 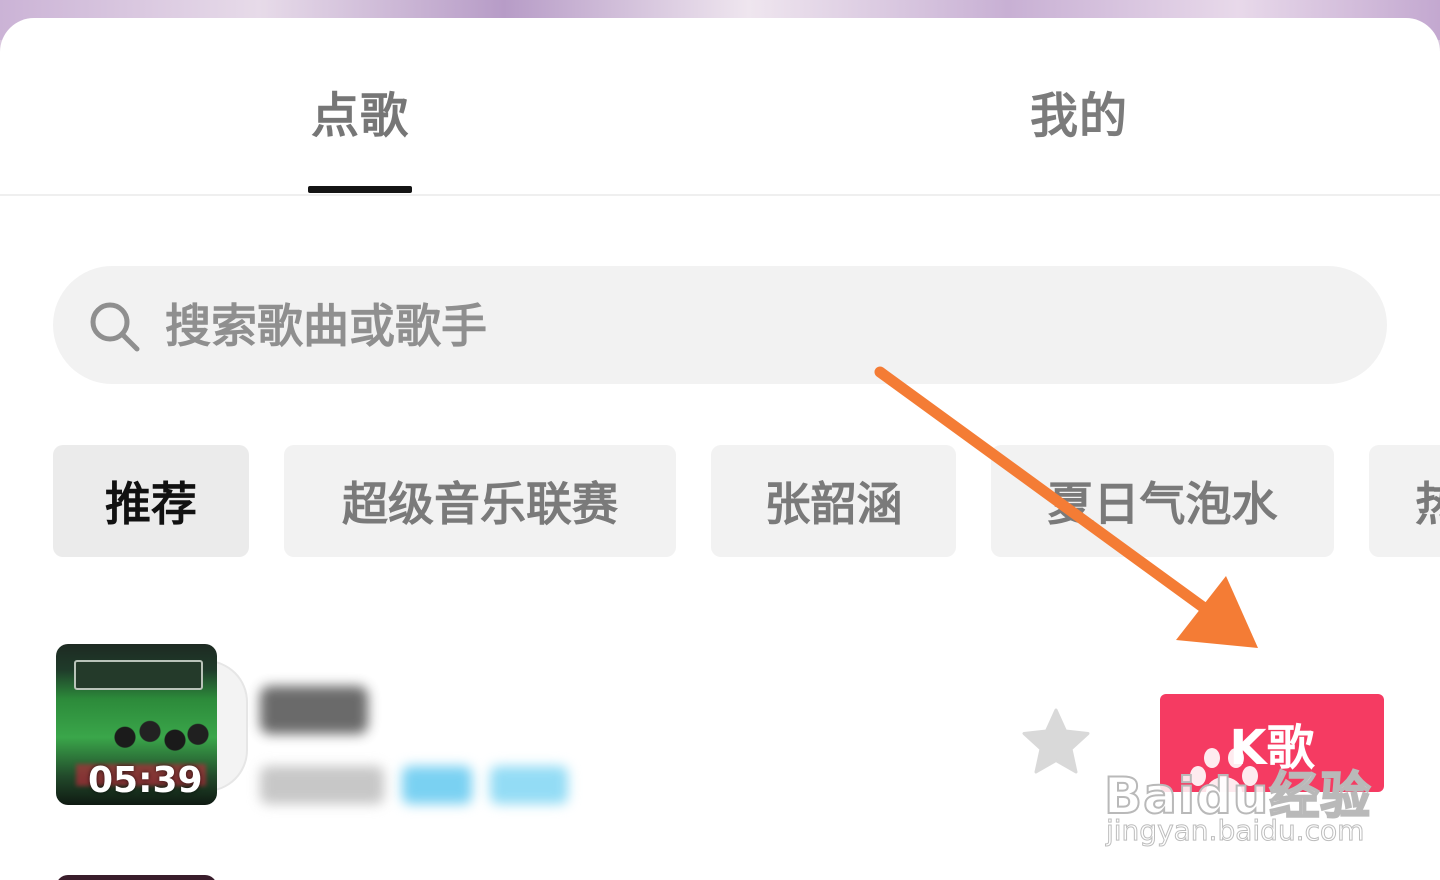 I want to click on cover-title-frame, so click(x=138, y=675).